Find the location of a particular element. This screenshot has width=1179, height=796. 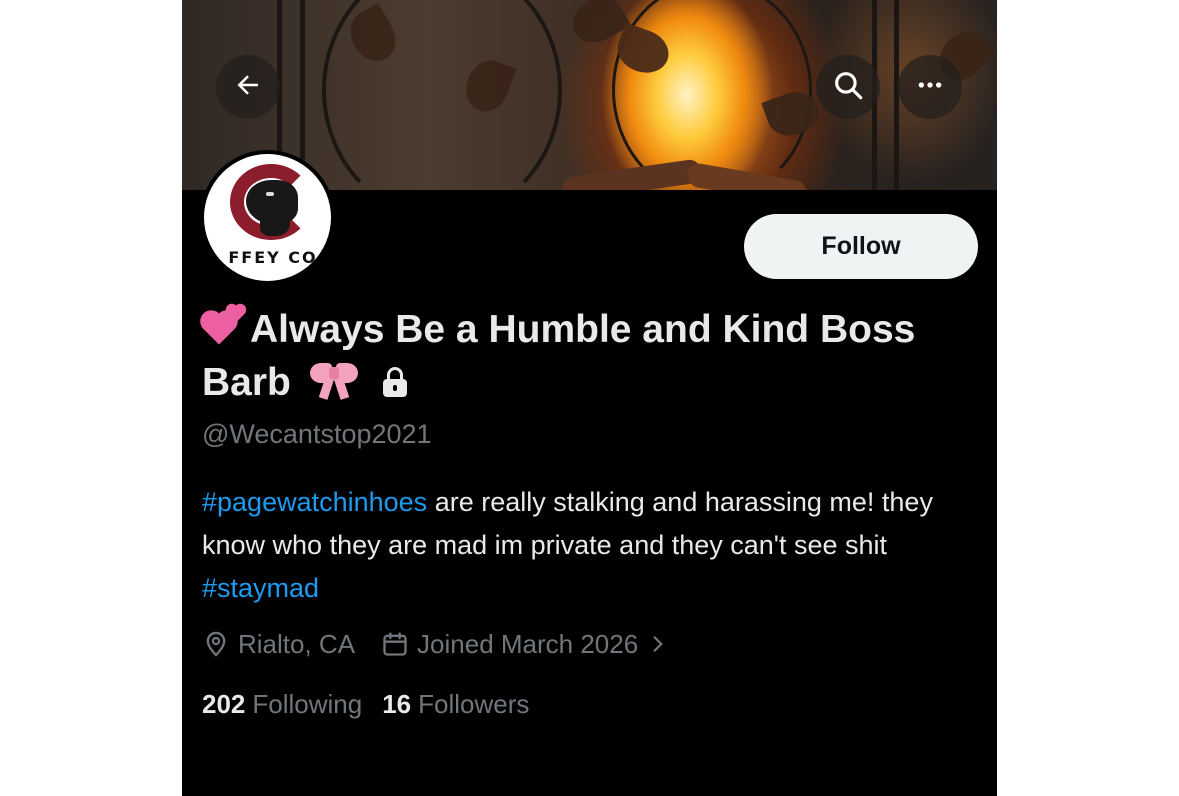

follow-button: Follow is located at coordinates (861, 246).